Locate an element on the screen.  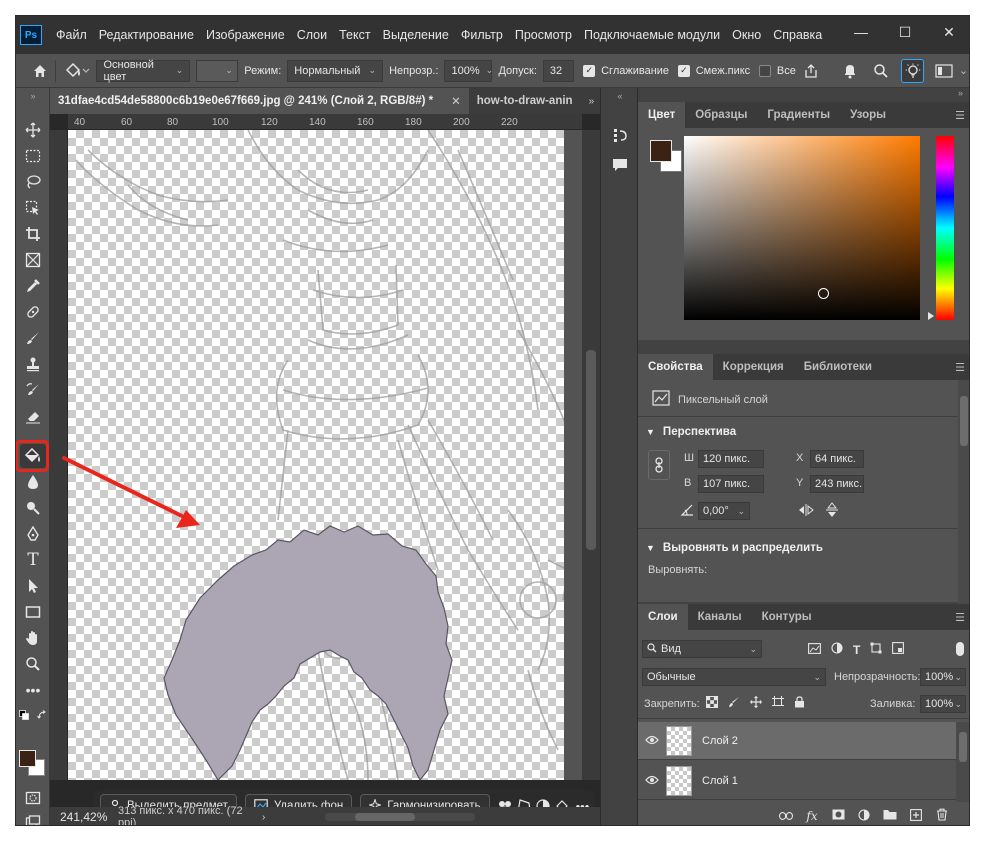
zoom-tool-icon is located at coordinates (33, 664).